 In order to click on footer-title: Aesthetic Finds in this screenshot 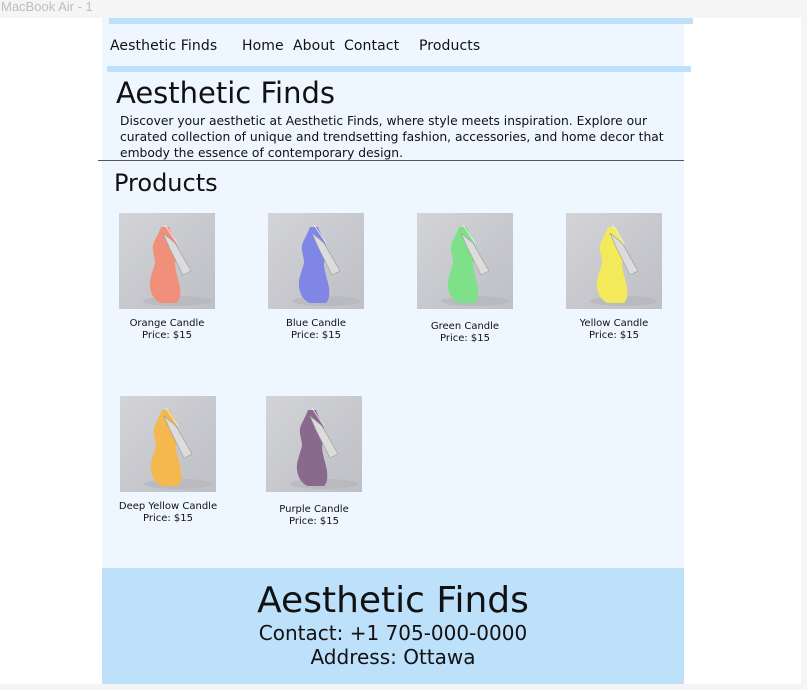, I will do `click(393, 600)`.